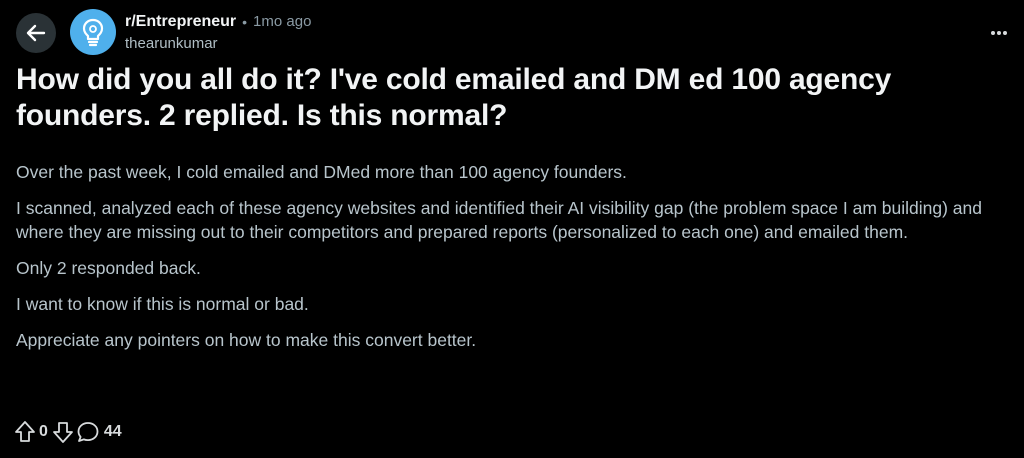 The height and width of the screenshot is (458, 1024). I want to click on post-paragraph: I want to know if this is normal or bad., so click(162, 304).